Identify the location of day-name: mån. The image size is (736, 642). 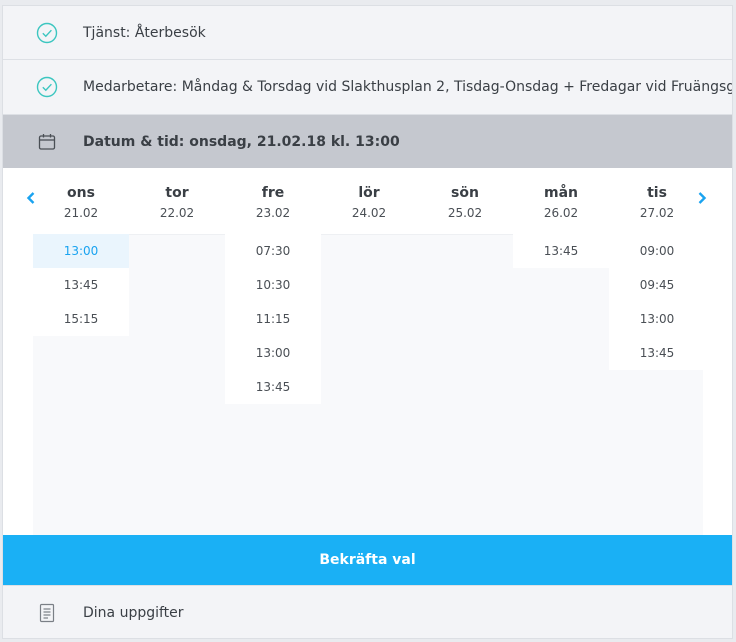
(560, 193).